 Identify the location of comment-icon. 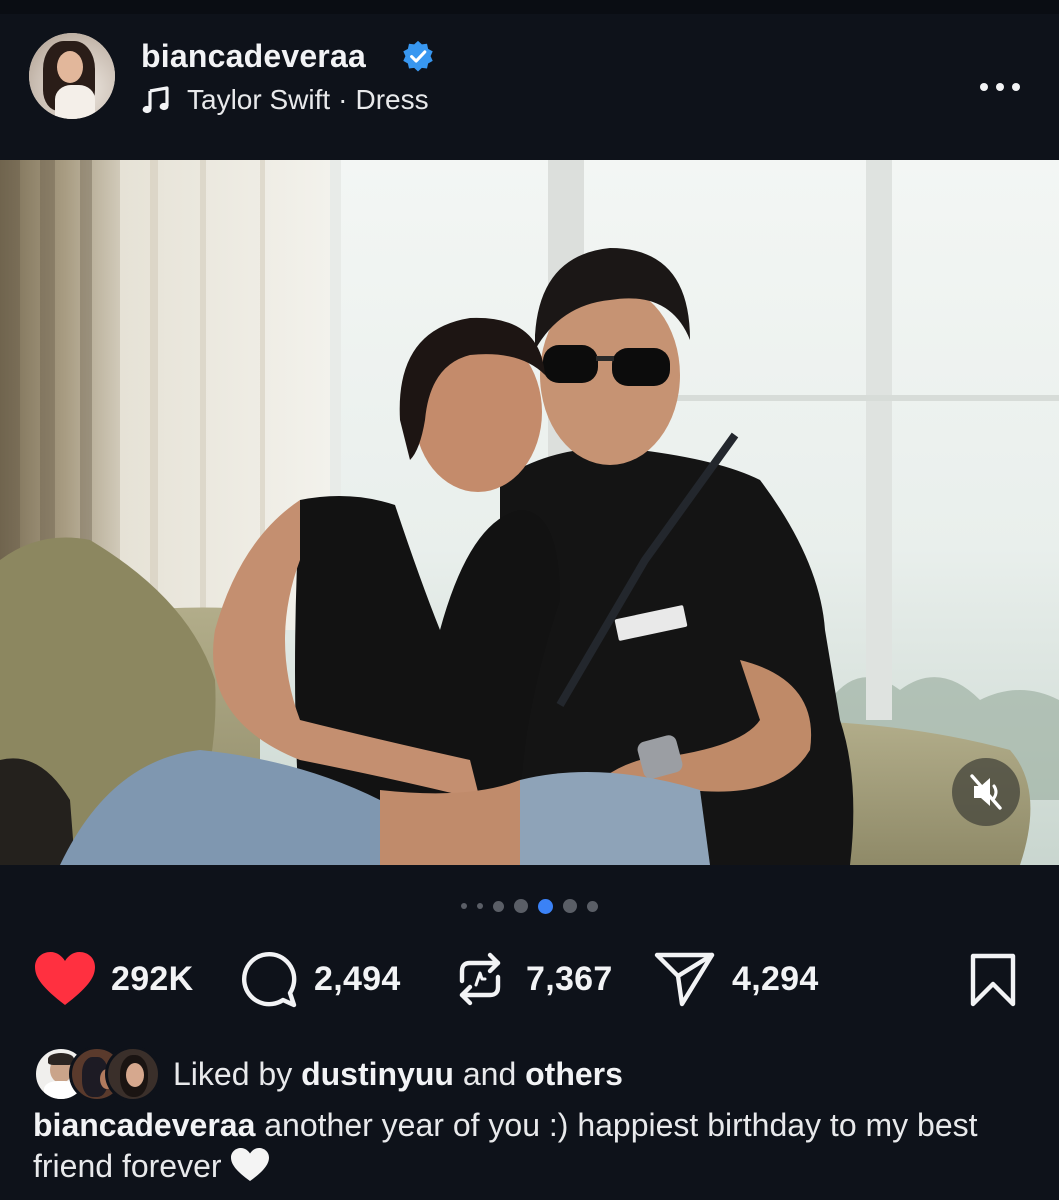
(269, 979).